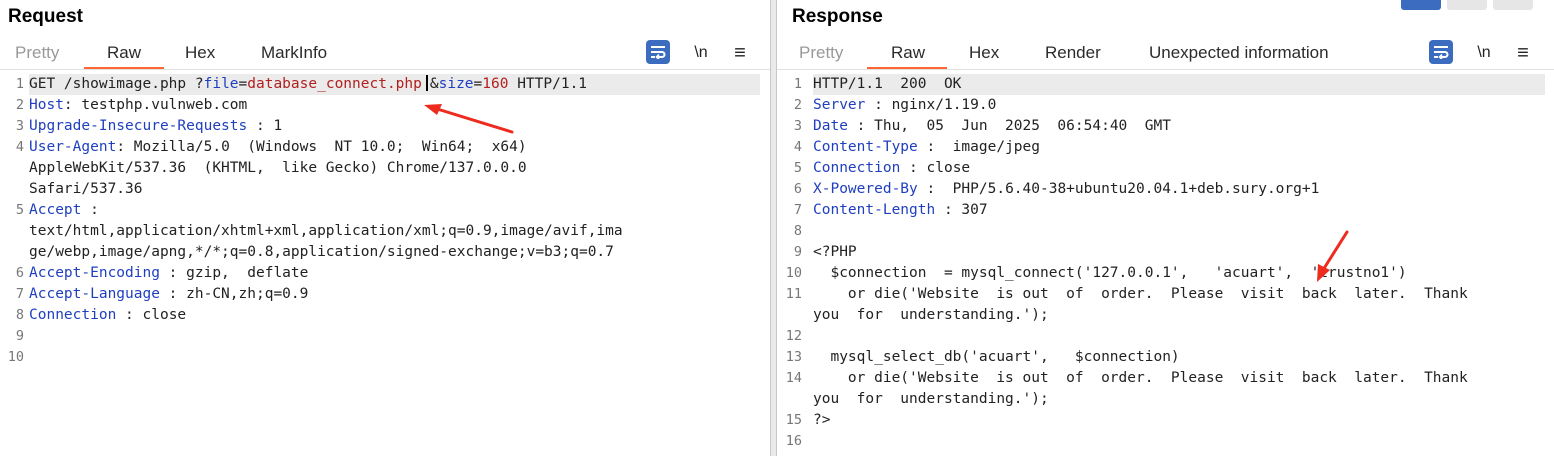  What do you see at coordinates (996, 357) in the screenshot?
I see `body-line: mysql_select_db('acuart', $connection)` at bounding box center [996, 357].